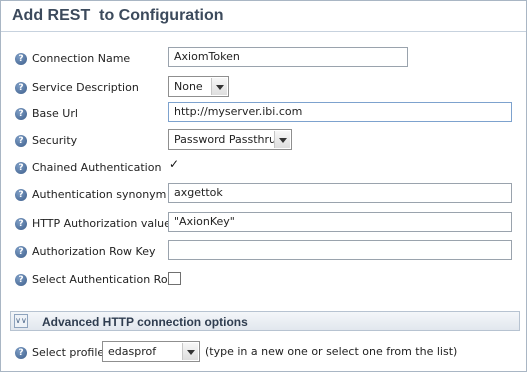  What do you see at coordinates (340, 193) in the screenshot?
I see `authentication-synonym-input: axgettok` at bounding box center [340, 193].